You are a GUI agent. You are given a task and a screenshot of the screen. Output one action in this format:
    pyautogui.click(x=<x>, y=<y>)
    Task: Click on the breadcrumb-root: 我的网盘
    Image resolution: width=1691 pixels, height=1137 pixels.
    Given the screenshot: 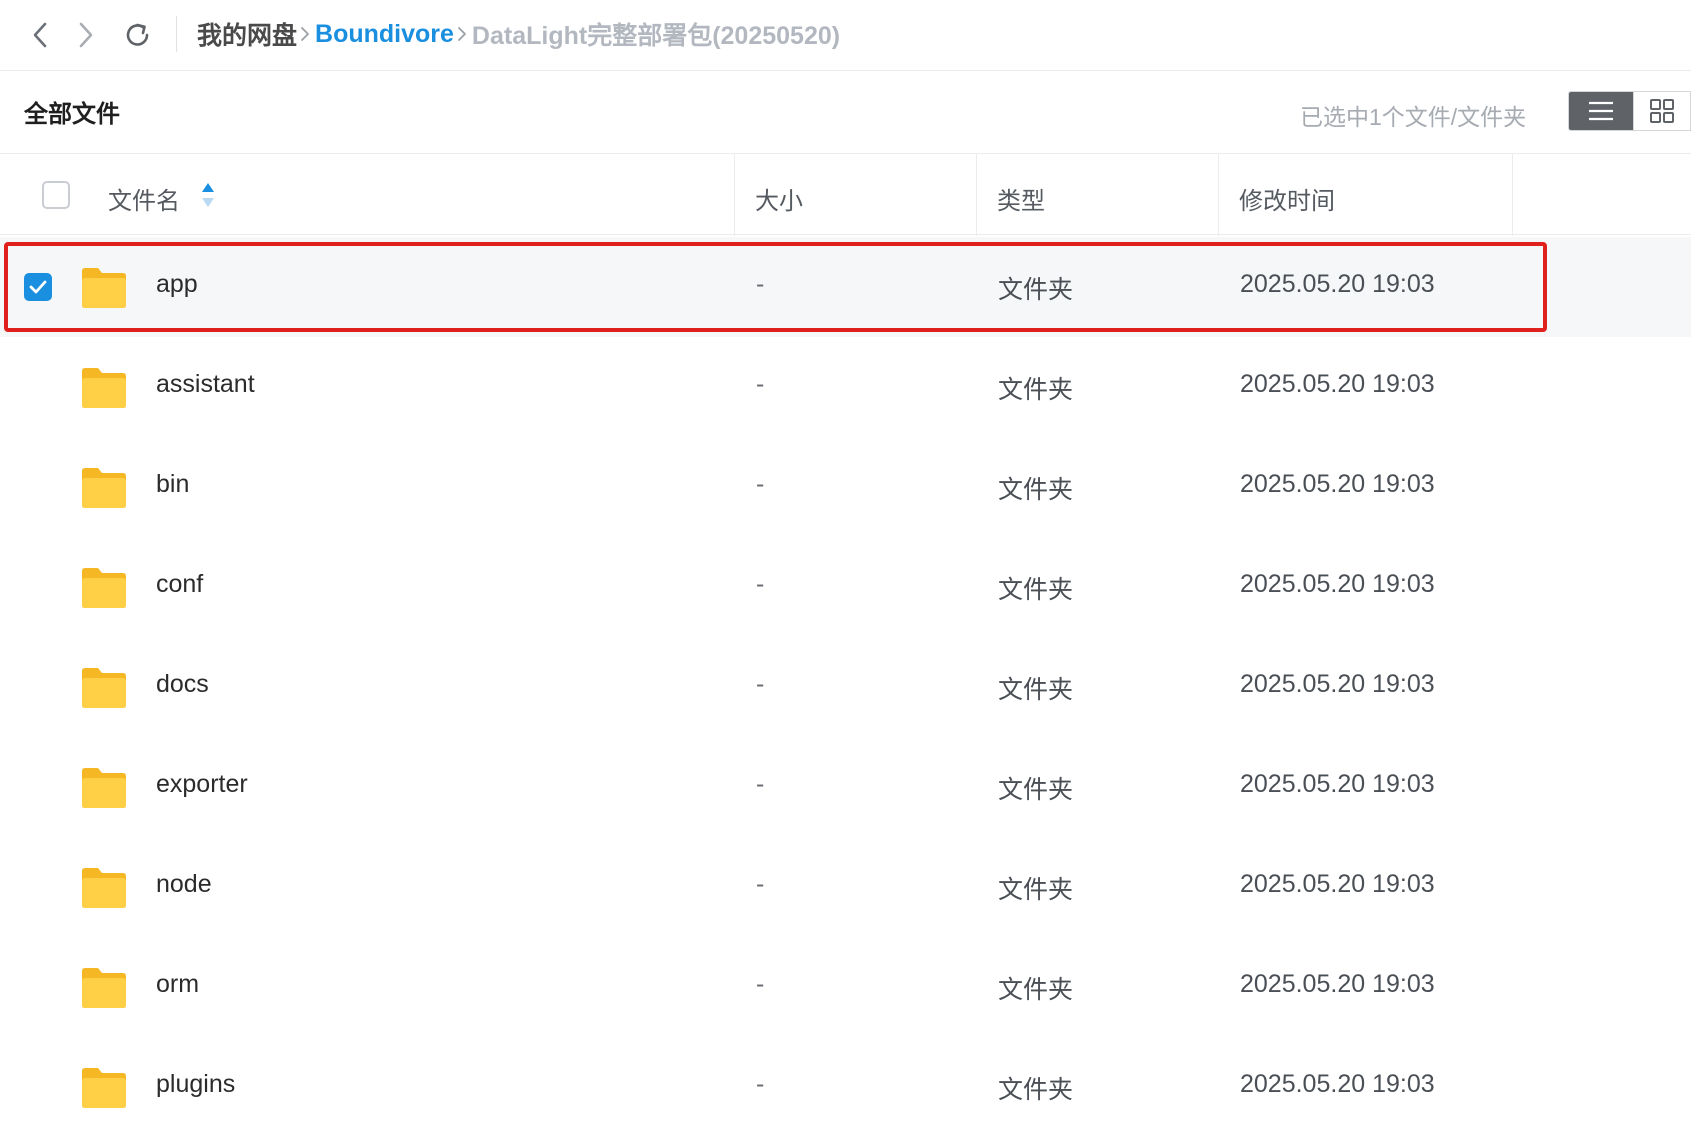 What is the action you would take?
    pyautogui.click(x=247, y=34)
    